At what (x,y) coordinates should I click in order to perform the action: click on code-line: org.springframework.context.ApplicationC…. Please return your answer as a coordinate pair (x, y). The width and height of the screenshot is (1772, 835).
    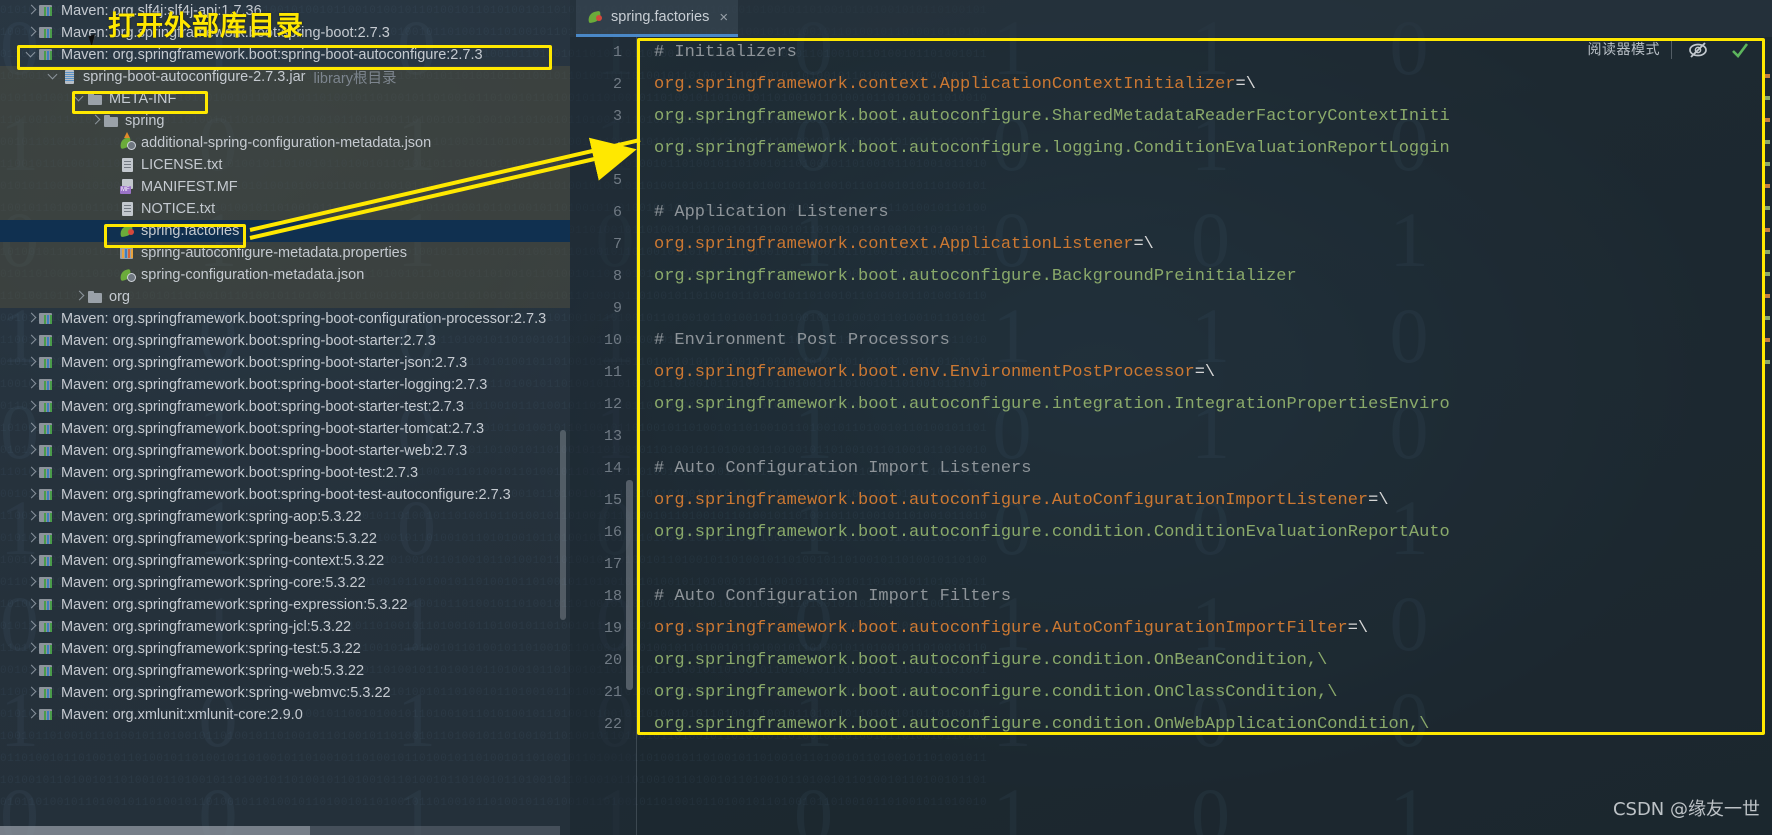
    Looking at the image, I should click on (1204, 85).